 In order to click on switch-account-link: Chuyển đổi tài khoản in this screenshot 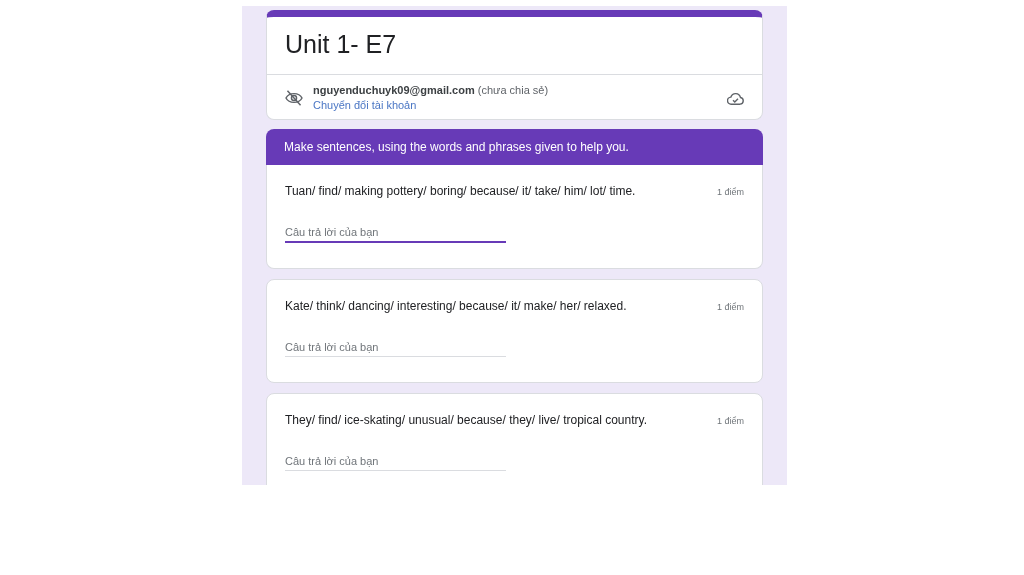, I will do `click(365, 105)`.